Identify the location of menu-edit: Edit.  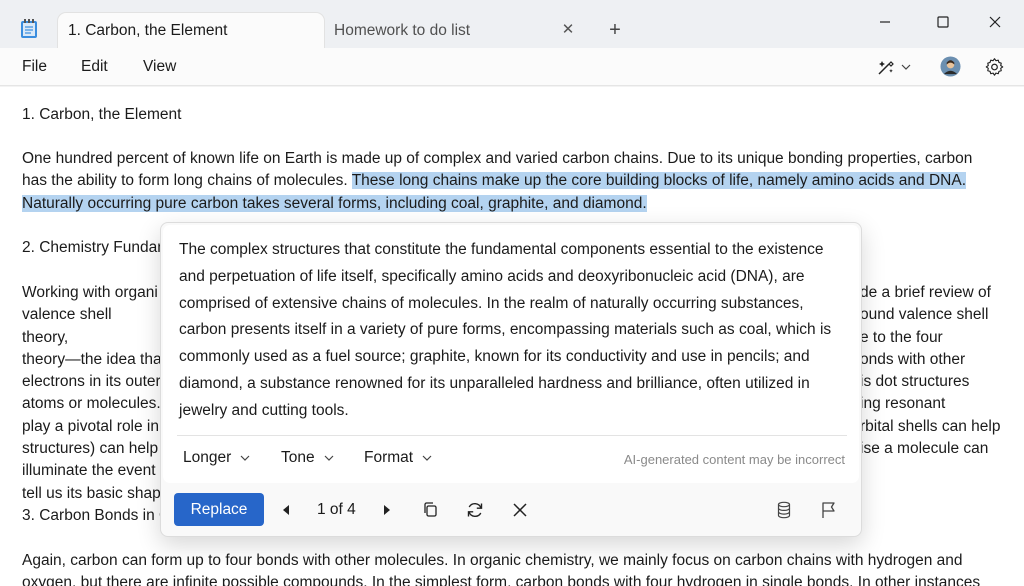
(94, 67).